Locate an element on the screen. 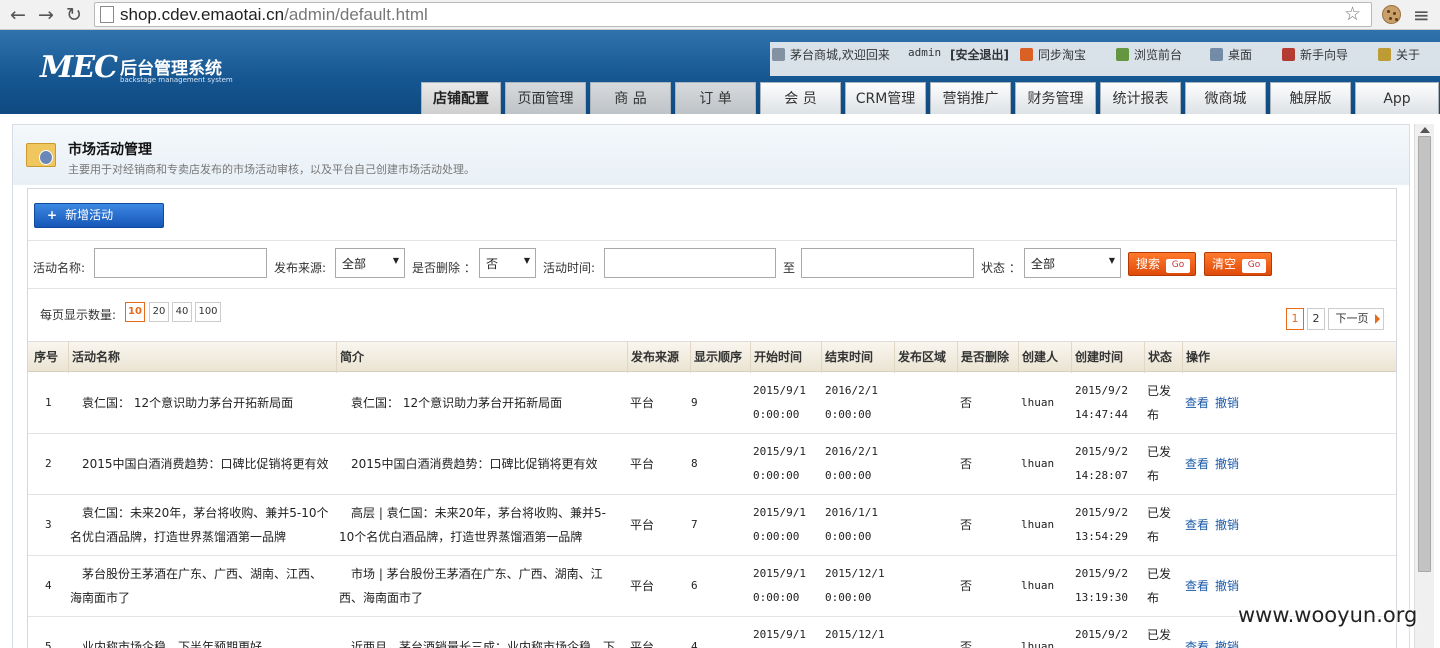 The image size is (1440, 648). page-size-20: 20 is located at coordinates (159, 312).